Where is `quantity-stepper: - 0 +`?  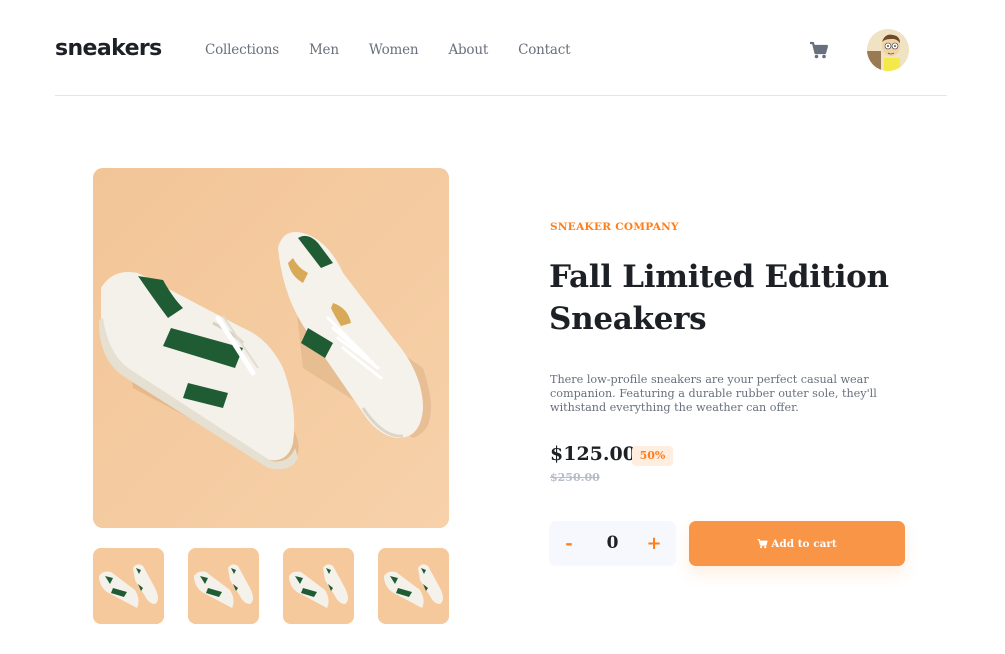
quantity-stepper: - 0 + is located at coordinates (612, 543).